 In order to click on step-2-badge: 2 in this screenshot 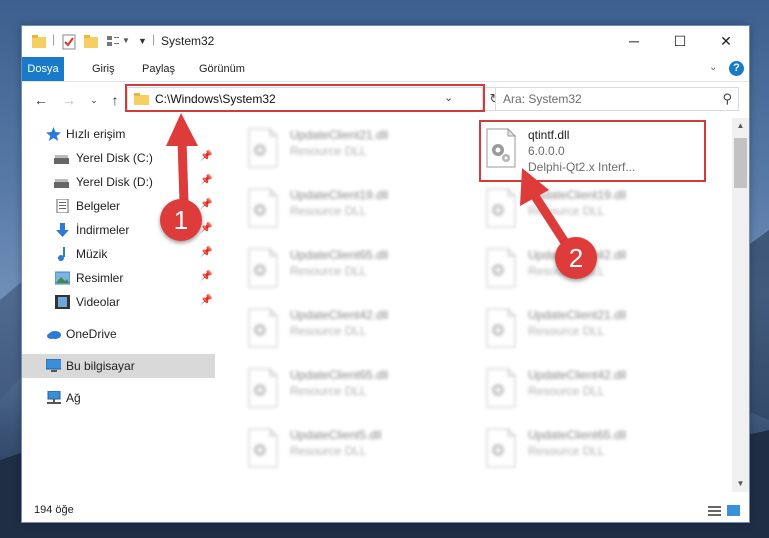, I will do `click(576, 258)`.